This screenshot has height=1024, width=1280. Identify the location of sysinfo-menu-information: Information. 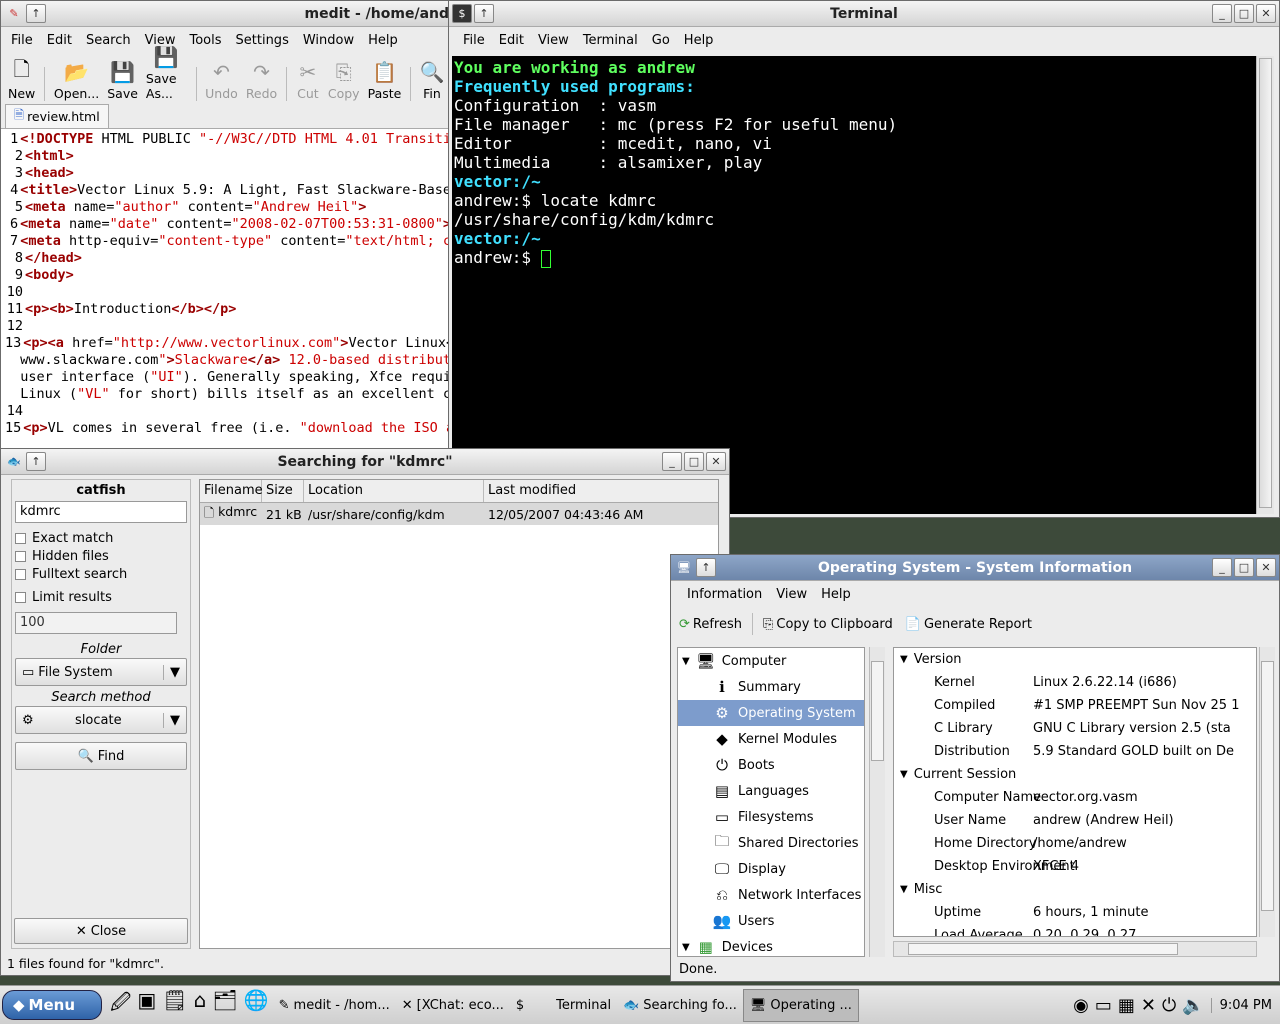
(724, 594).